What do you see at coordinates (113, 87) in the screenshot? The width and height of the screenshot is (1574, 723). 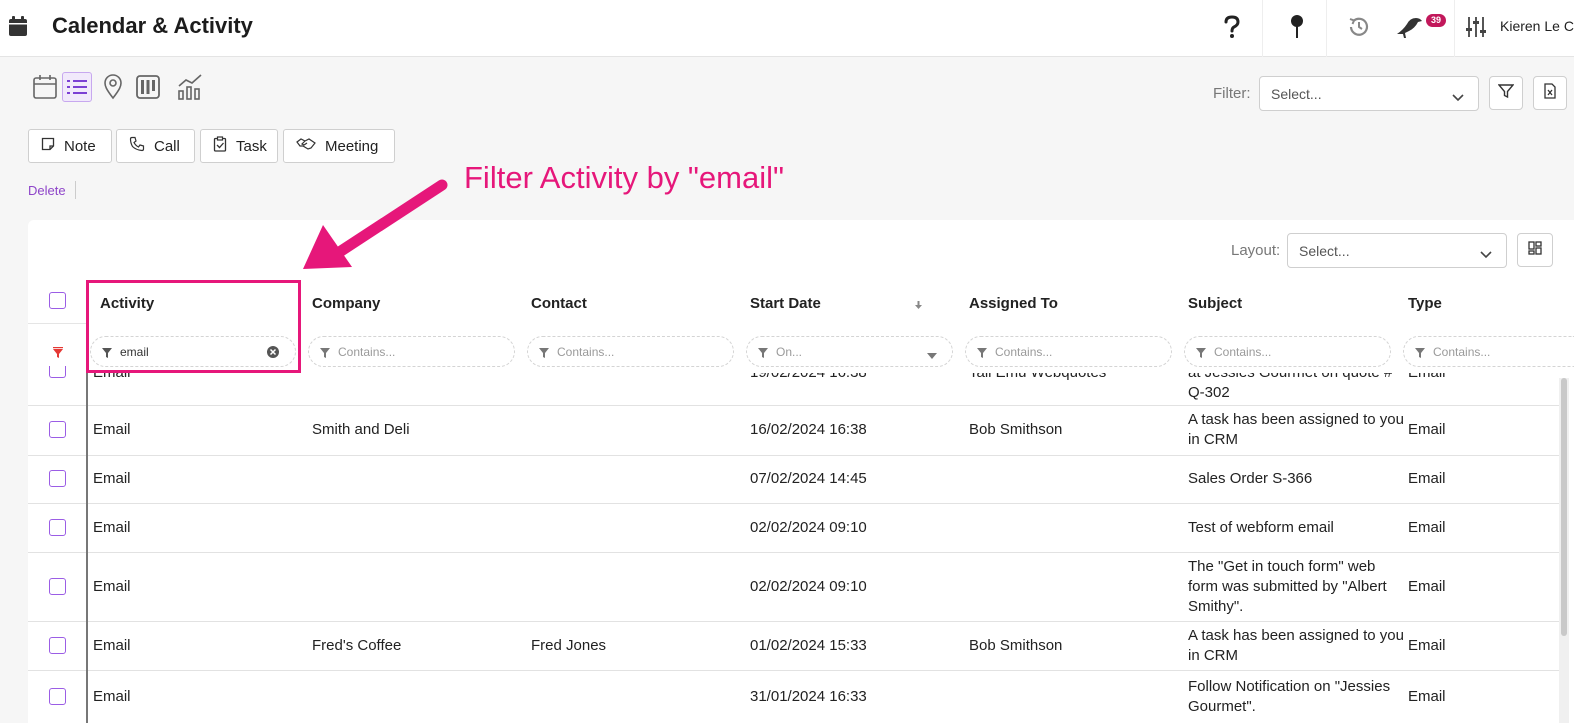 I see `map-pin-view-icon` at bounding box center [113, 87].